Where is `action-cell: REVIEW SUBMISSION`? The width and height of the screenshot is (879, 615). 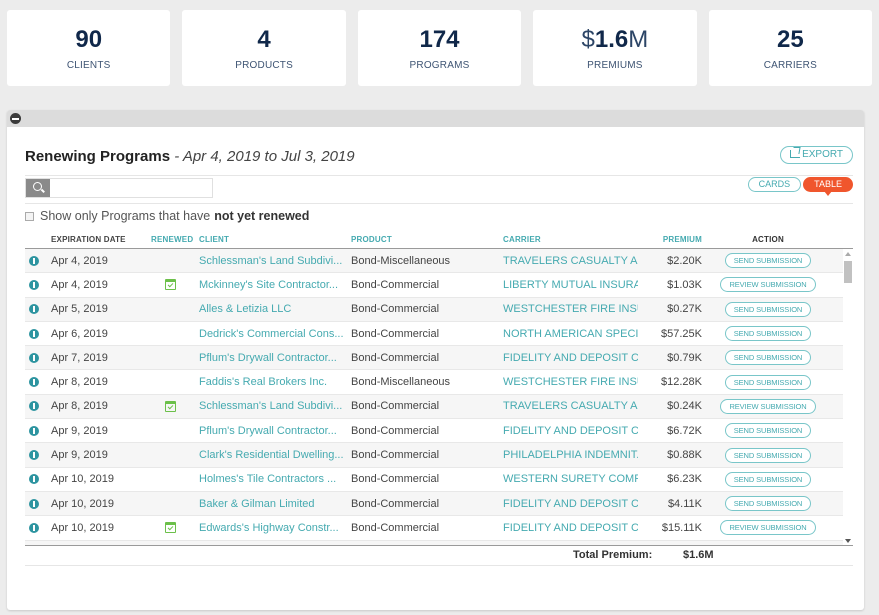 action-cell: REVIEW SUBMISSION is located at coordinates (768, 528).